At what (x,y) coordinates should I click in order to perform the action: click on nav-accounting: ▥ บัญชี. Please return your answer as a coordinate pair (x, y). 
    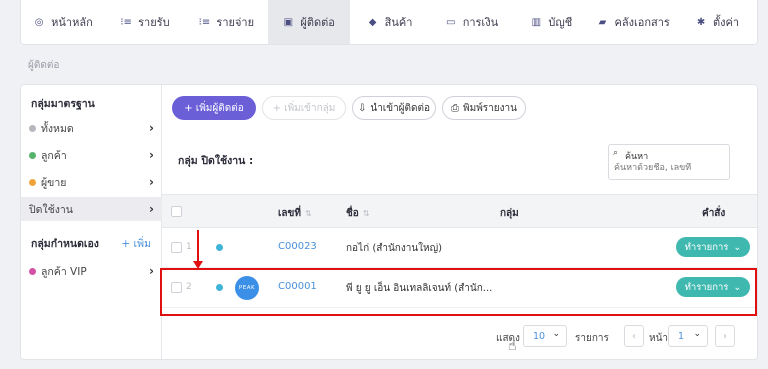
    Looking at the image, I should click on (551, 22).